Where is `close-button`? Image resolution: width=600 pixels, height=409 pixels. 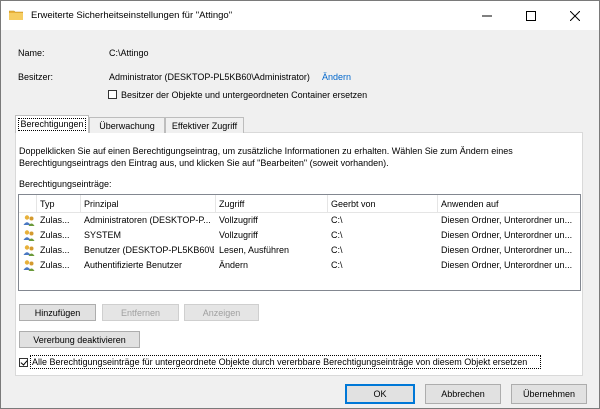
close-button is located at coordinates (575, 15).